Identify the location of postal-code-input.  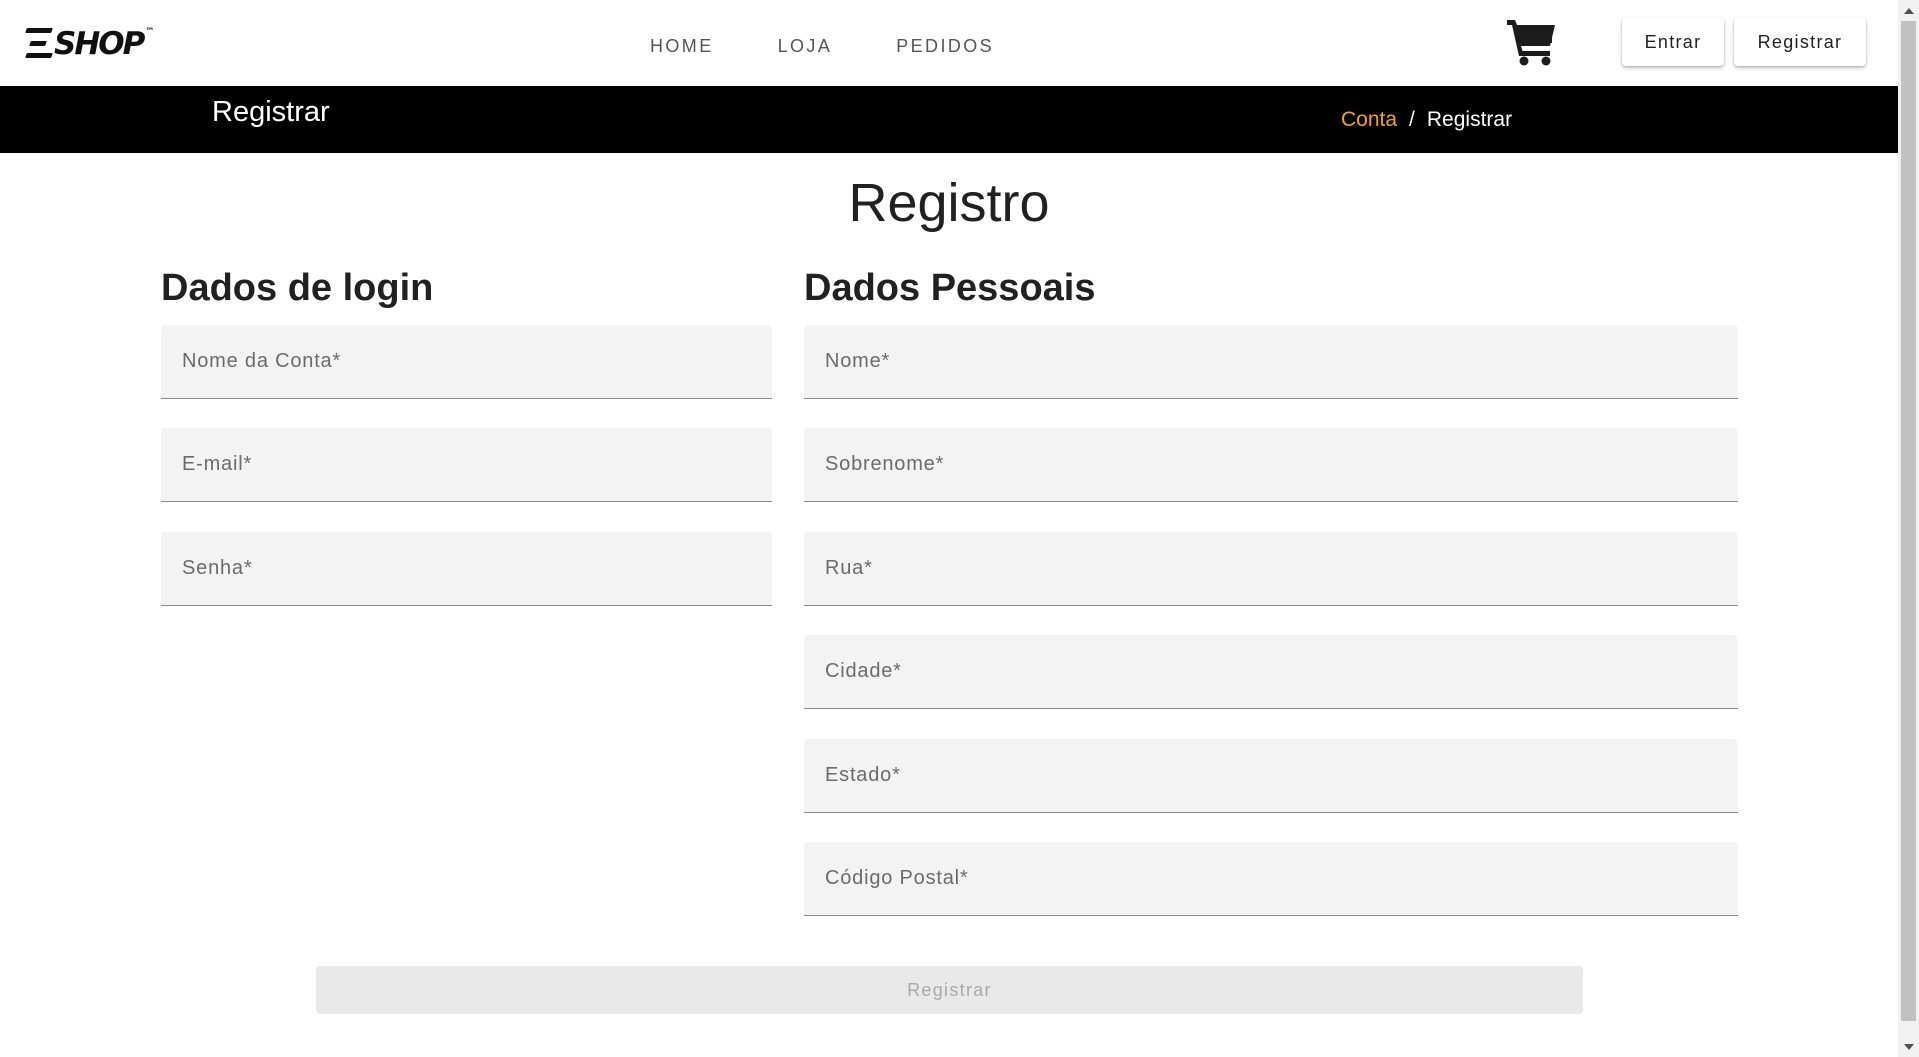
(1271, 878).